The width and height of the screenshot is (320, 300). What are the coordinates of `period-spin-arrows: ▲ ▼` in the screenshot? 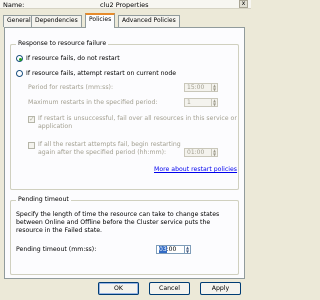 It's located at (214, 87).